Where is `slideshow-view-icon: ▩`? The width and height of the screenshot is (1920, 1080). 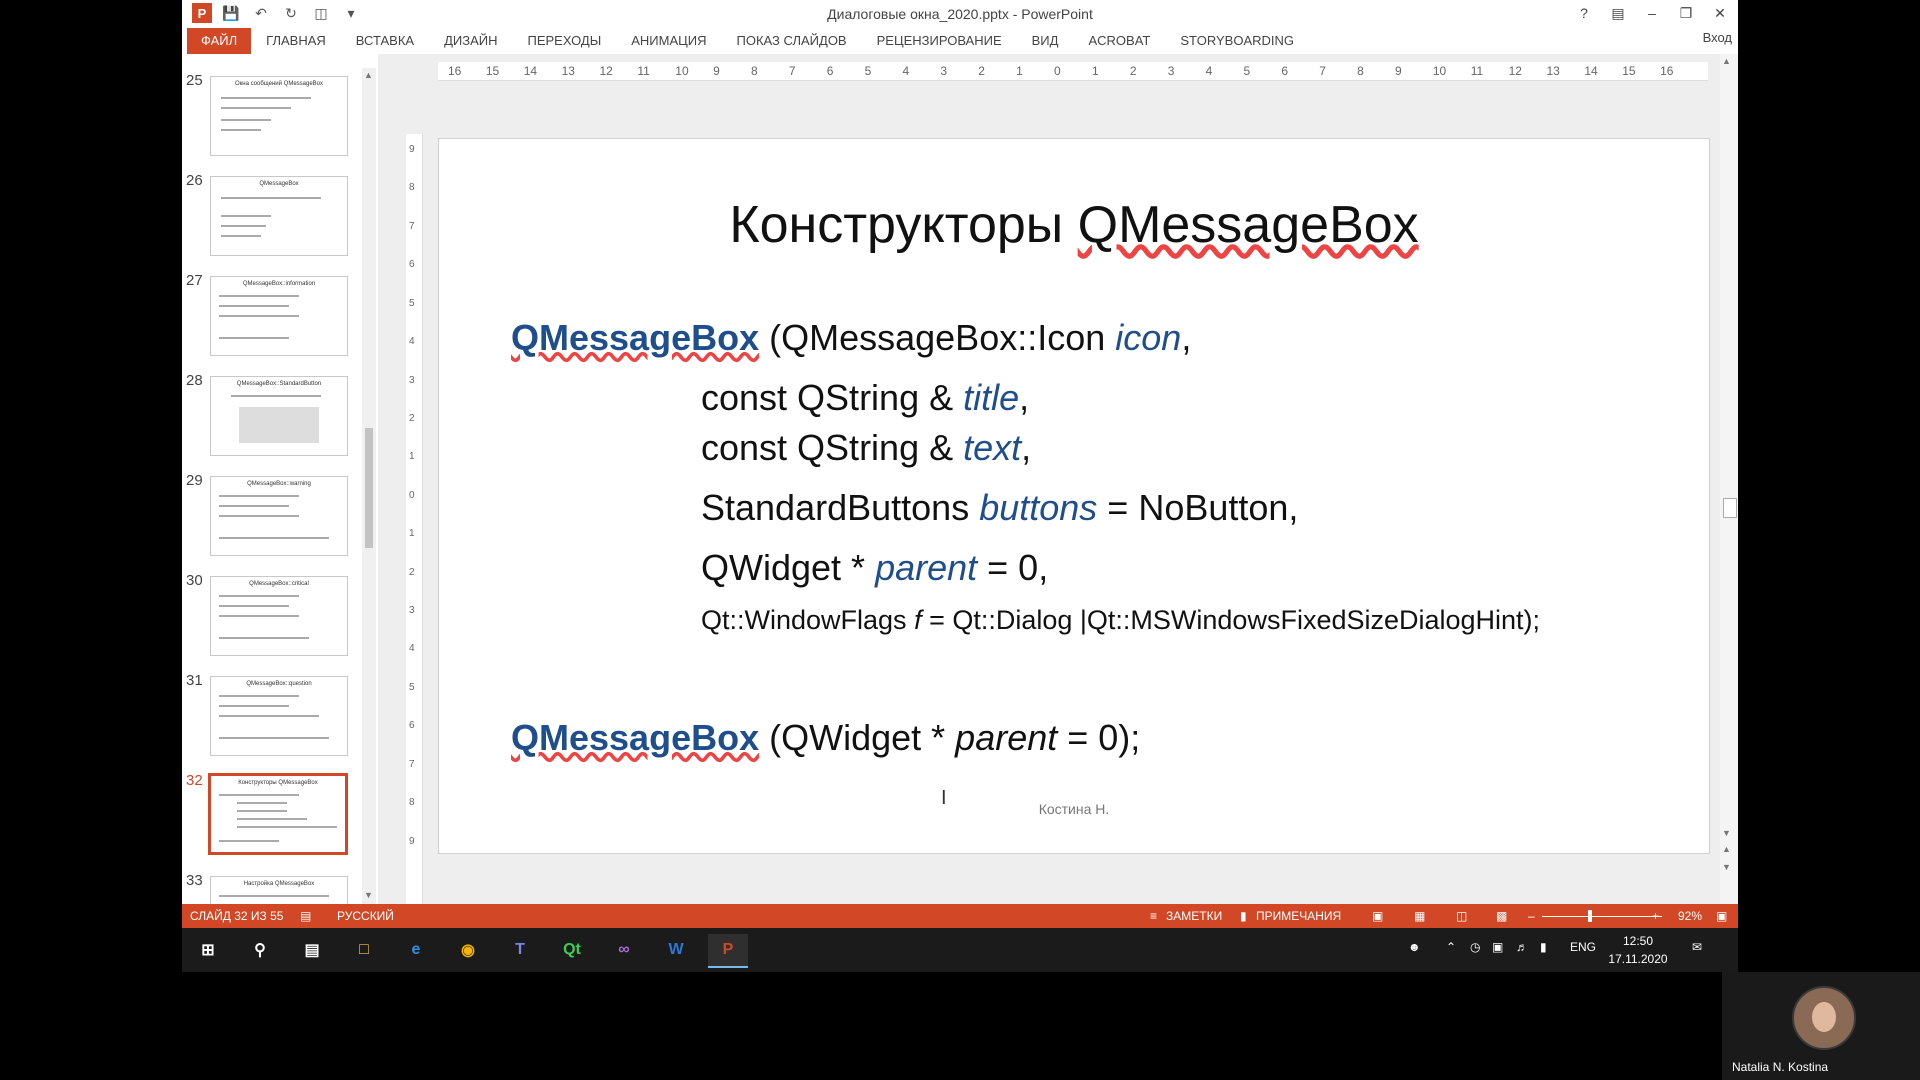 slideshow-view-icon: ▩ is located at coordinates (1501, 916).